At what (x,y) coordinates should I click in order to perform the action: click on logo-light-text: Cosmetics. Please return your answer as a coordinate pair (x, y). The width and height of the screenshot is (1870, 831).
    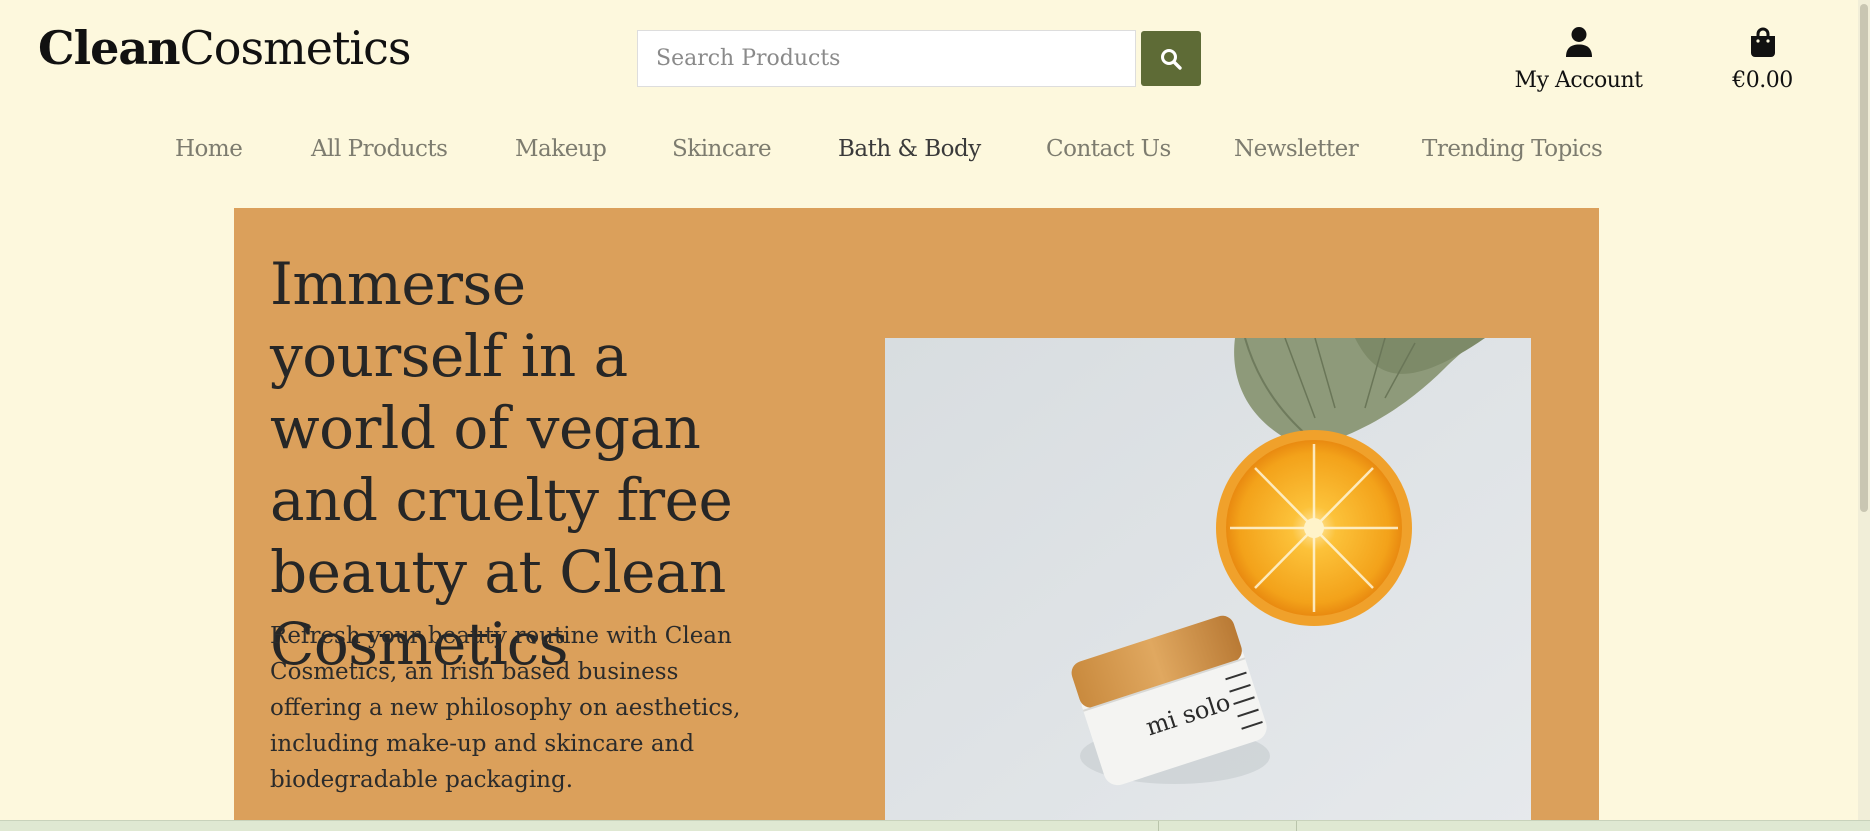
    Looking at the image, I should click on (295, 48).